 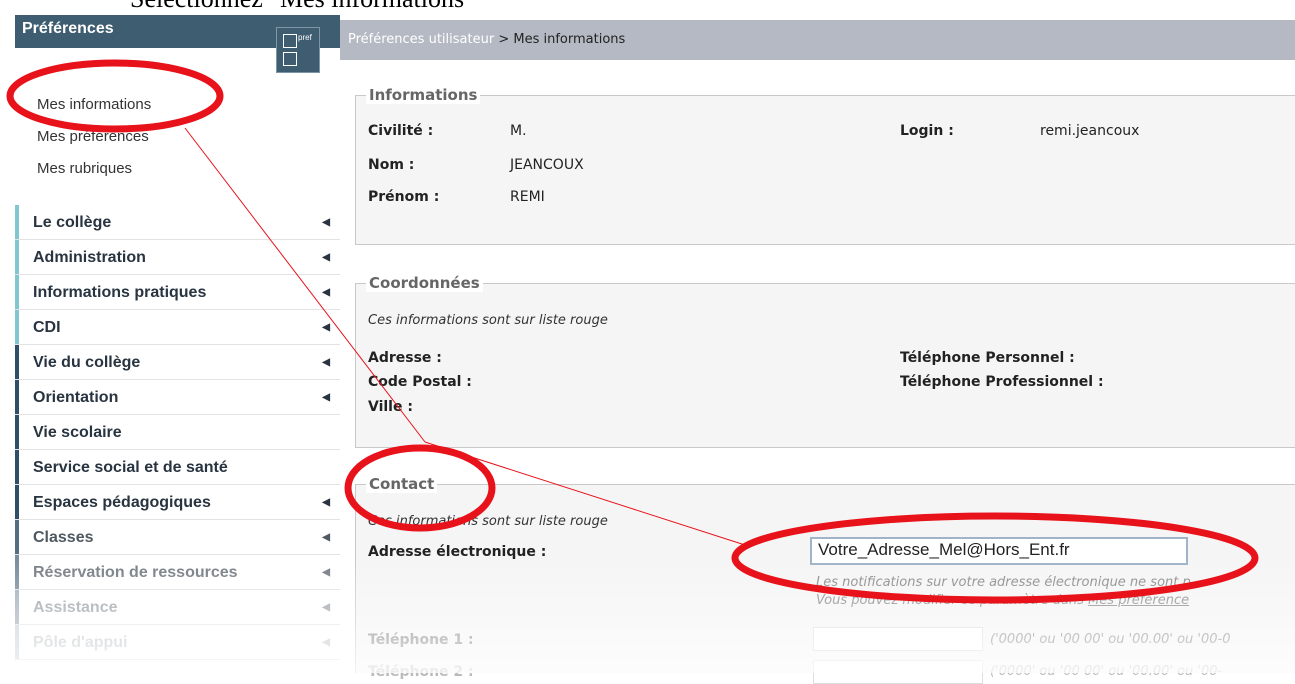 I want to click on tel1-label: Téléphone 1 :, so click(x=421, y=640).